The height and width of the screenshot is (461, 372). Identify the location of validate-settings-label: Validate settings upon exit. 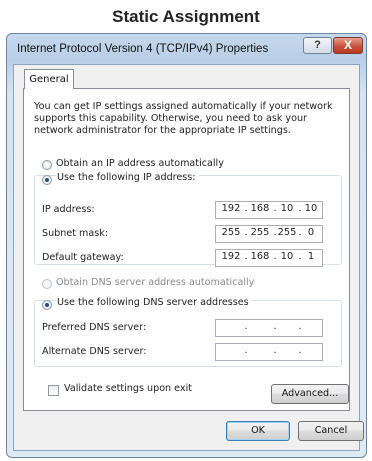
(128, 388).